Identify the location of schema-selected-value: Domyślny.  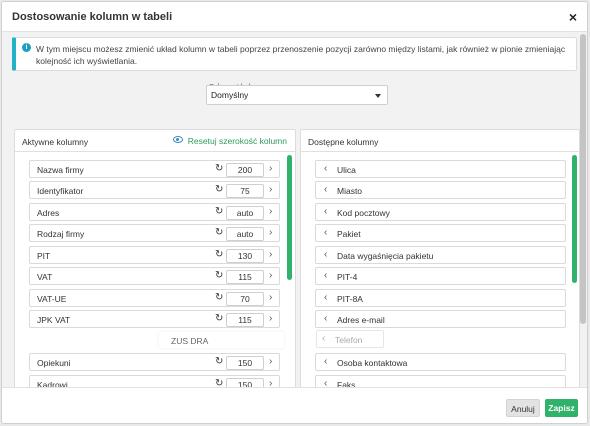
(230, 95).